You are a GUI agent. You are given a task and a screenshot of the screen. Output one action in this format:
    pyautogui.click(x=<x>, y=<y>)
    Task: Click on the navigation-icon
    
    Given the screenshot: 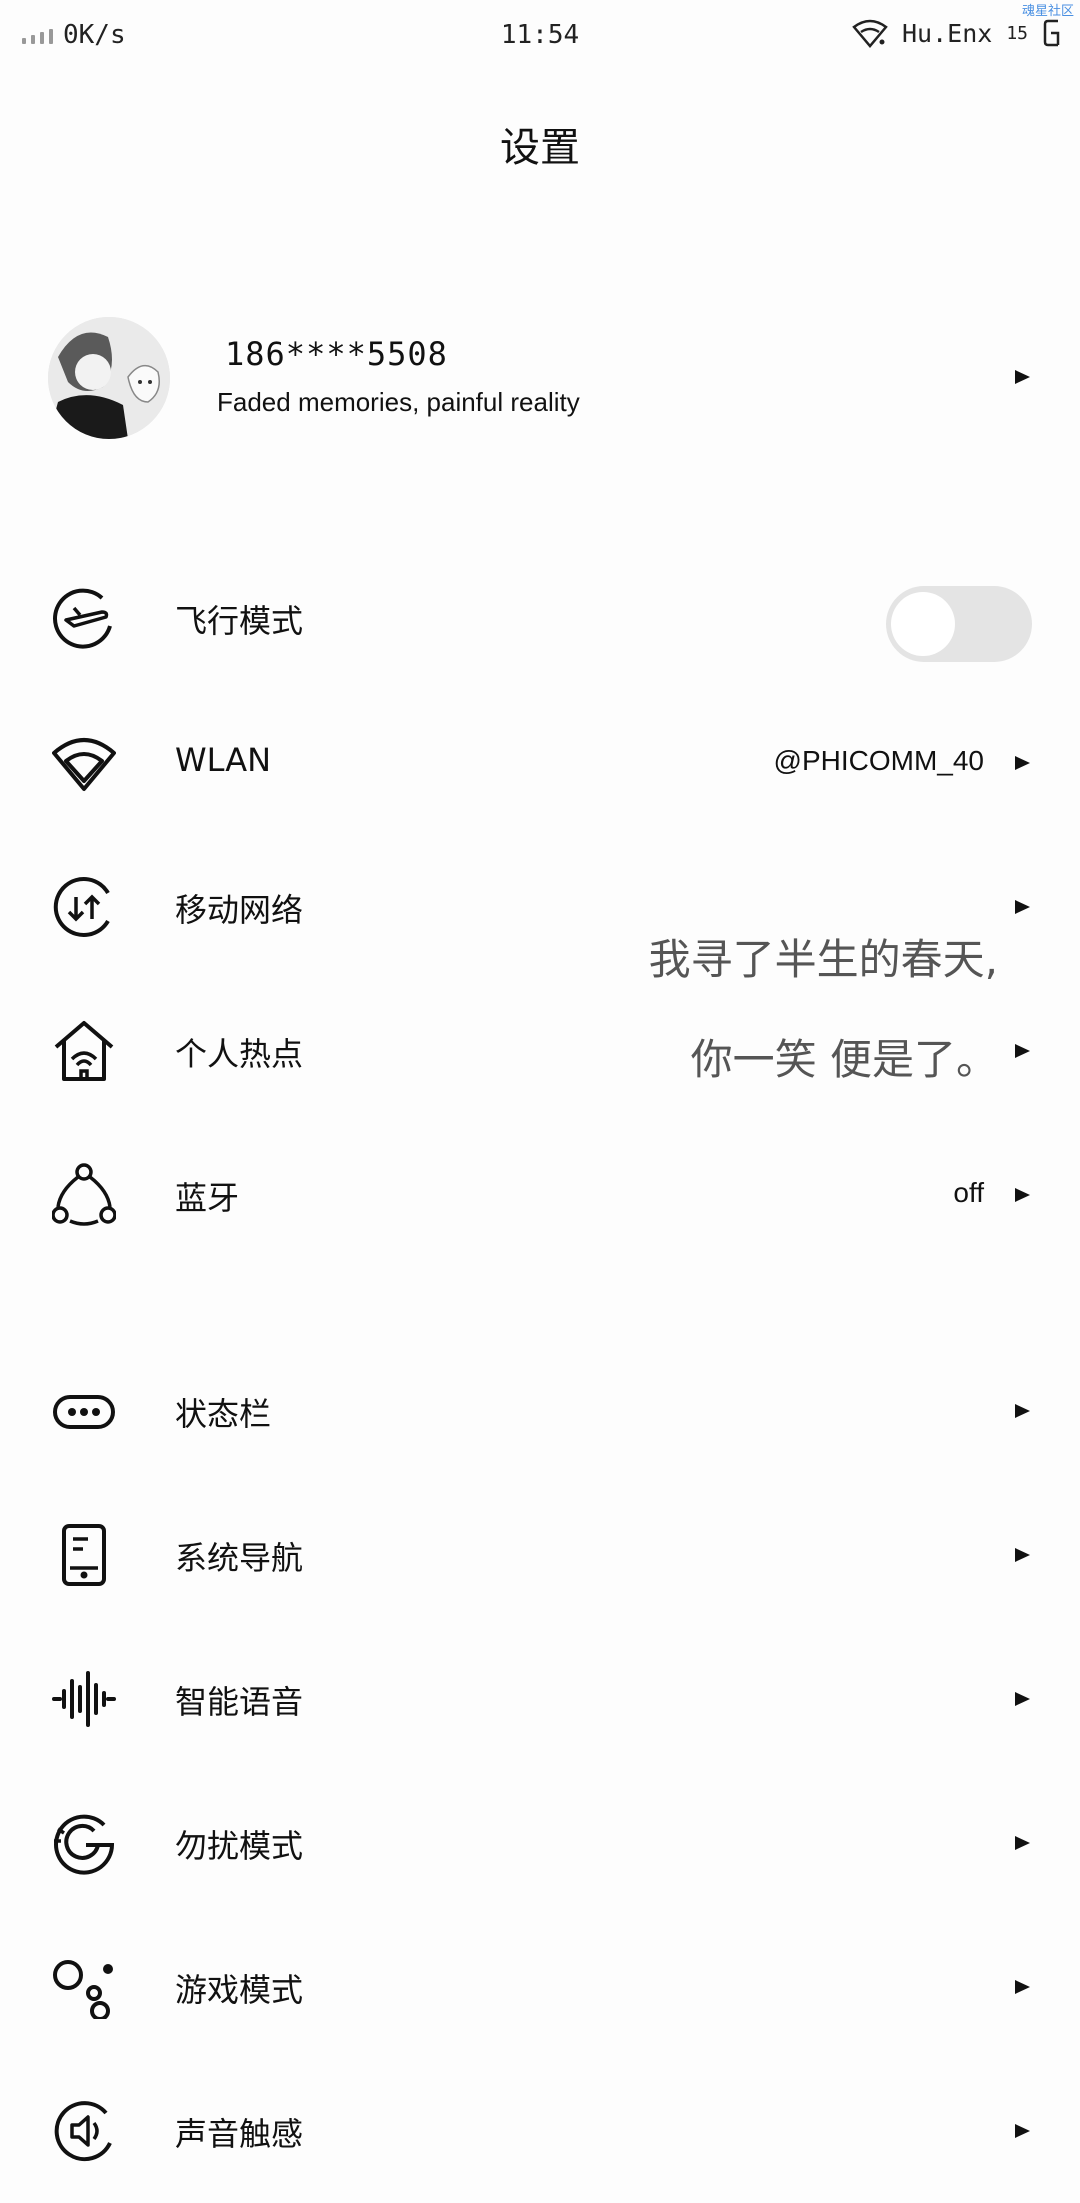 What is the action you would take?
    pyautogui.click(x=84, y=1555)
    